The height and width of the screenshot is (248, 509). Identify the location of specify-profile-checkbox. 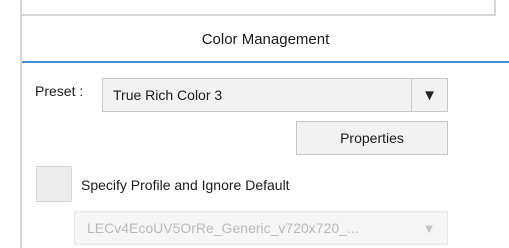
(54, 184).